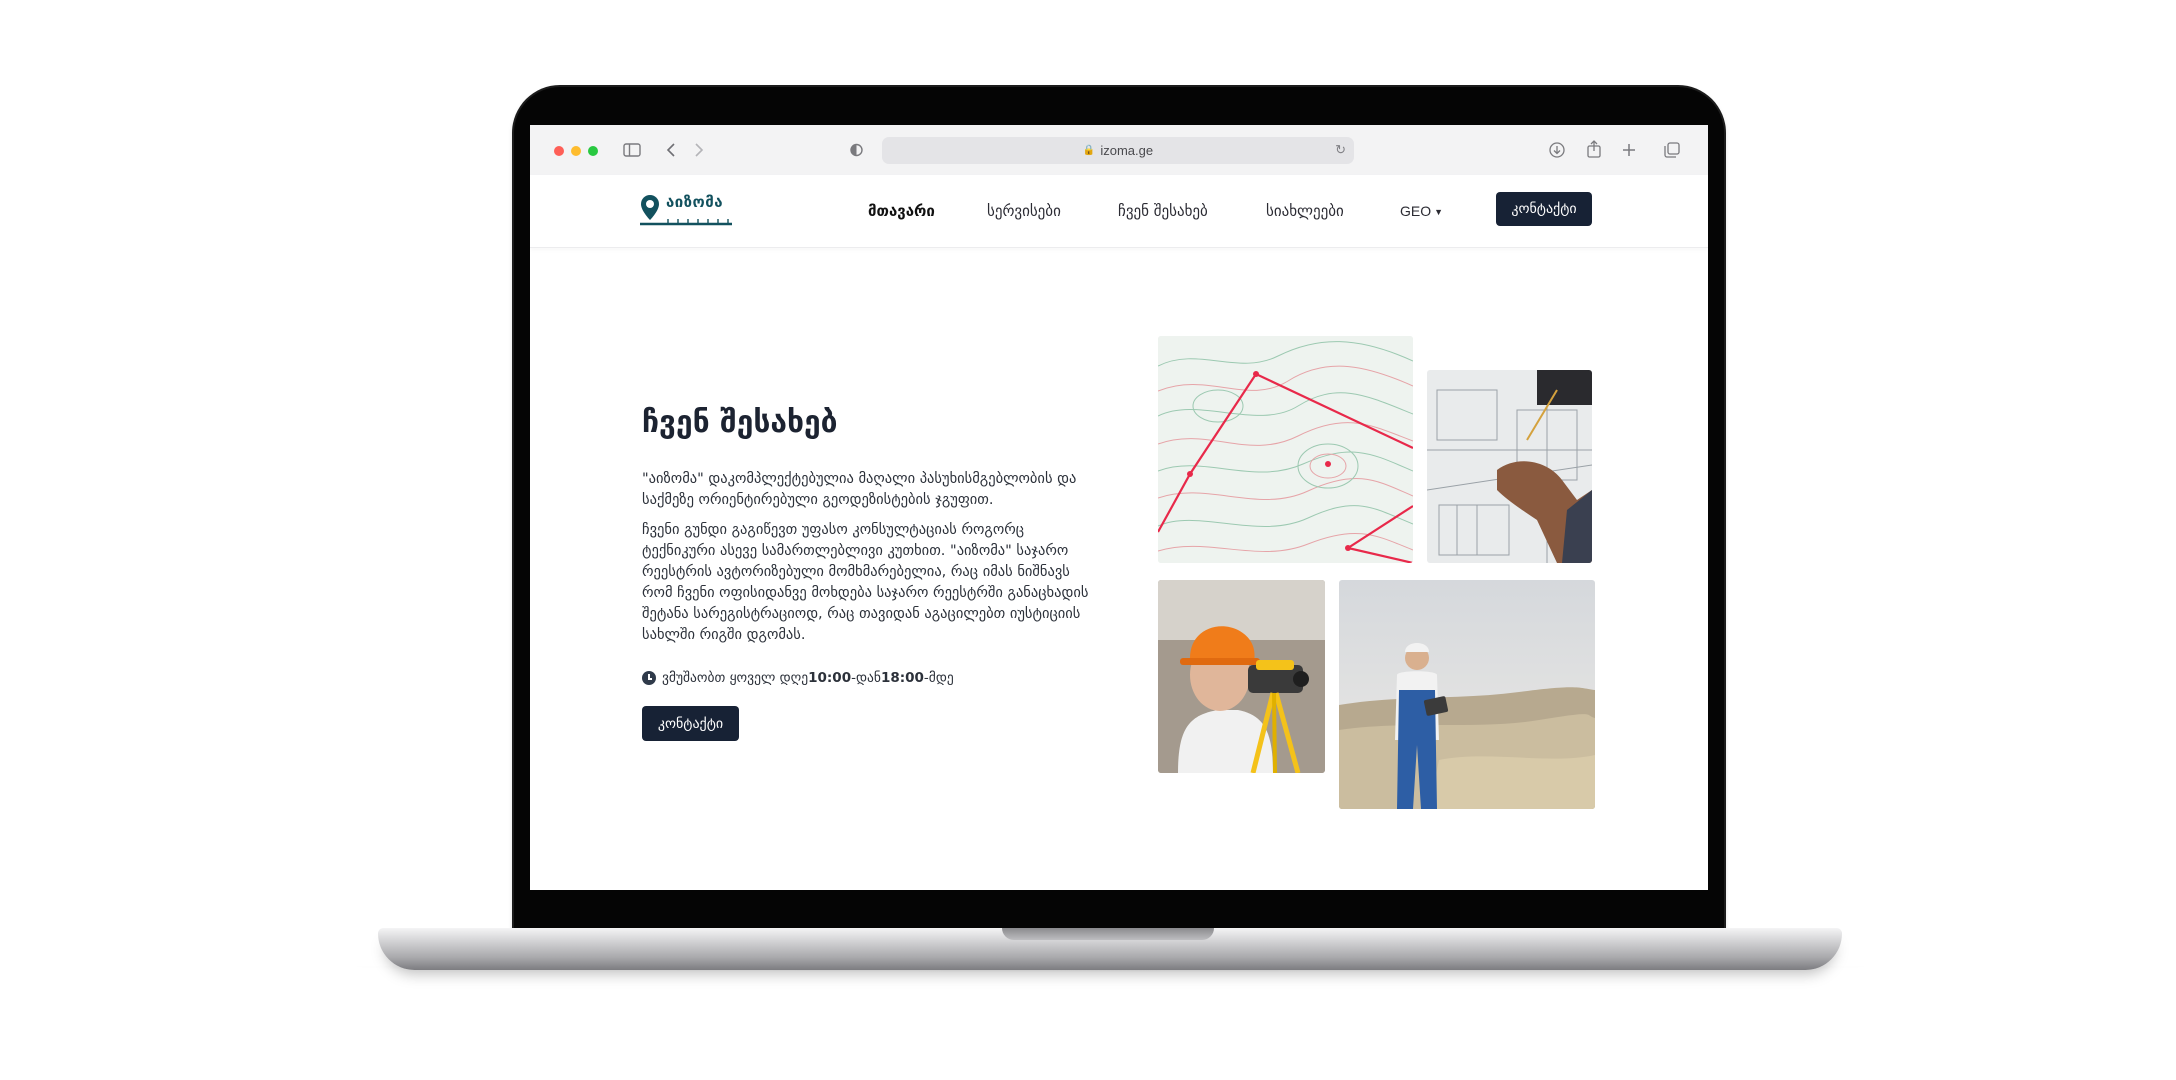  I want to click on hours-mid: -დან, so click(866, 678).